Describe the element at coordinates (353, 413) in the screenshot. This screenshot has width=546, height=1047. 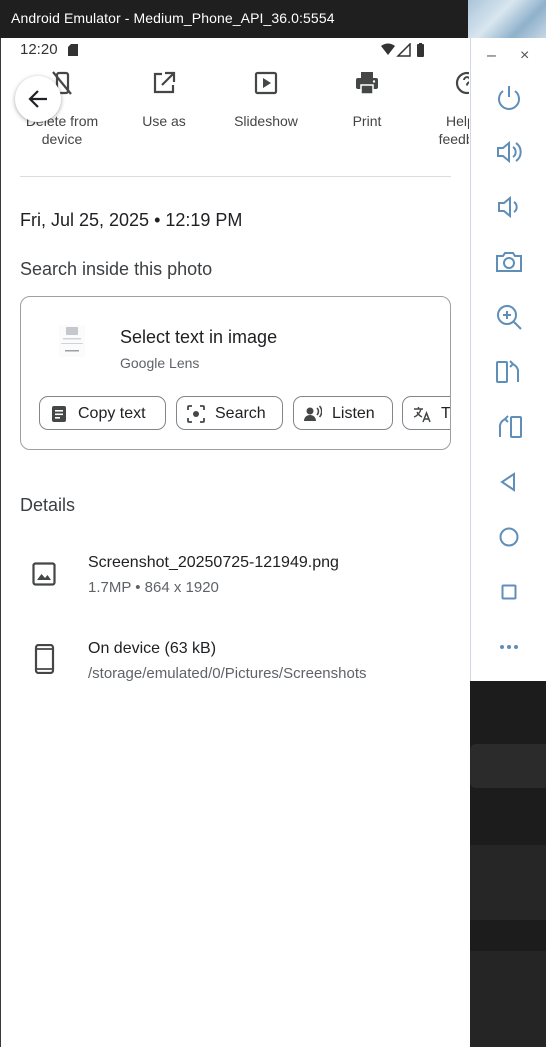
I see `chip-label: Listen` at that location.